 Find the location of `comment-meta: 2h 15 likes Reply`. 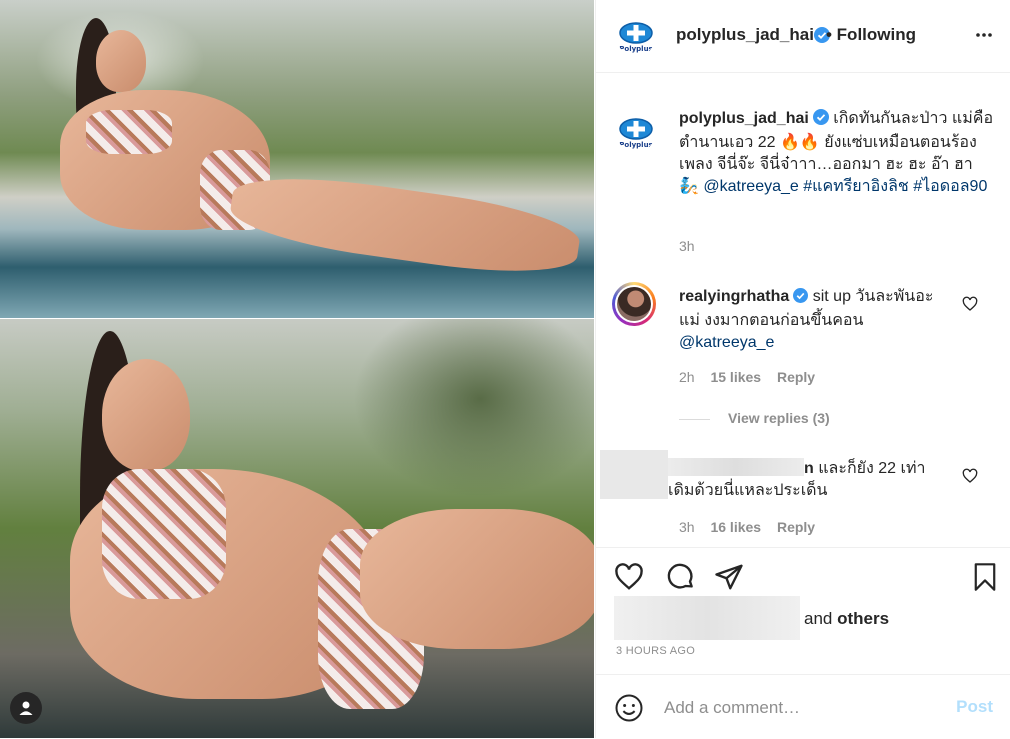

comment-meta: 2h 15 likes Reply is located at coordinates (747, 377).